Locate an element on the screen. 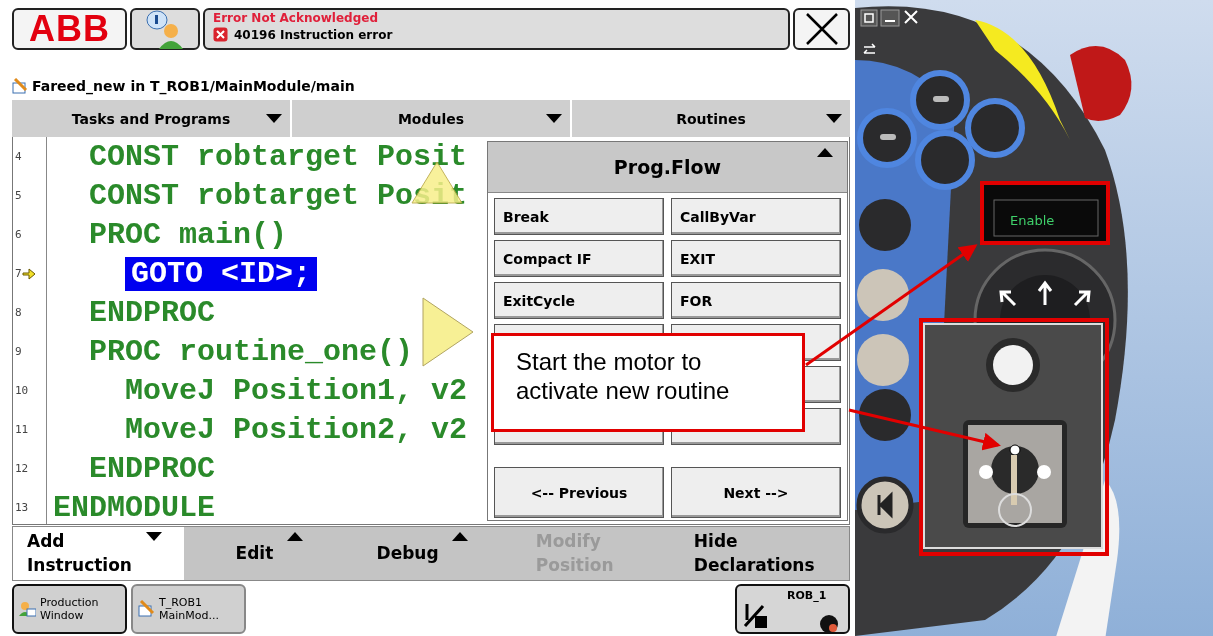 This screenshot has width=1213, height=636. next-button: Next --> is located at coordinates (756, 492).